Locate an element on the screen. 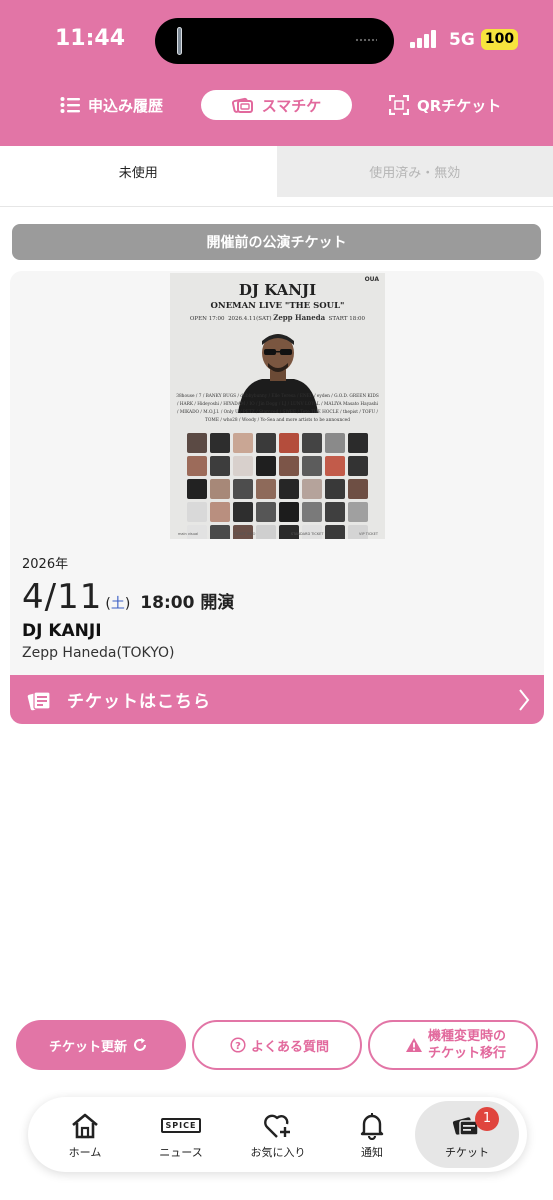 This screenshot has height=1200, width=553. list-icon is located at coordinates (70, 105).